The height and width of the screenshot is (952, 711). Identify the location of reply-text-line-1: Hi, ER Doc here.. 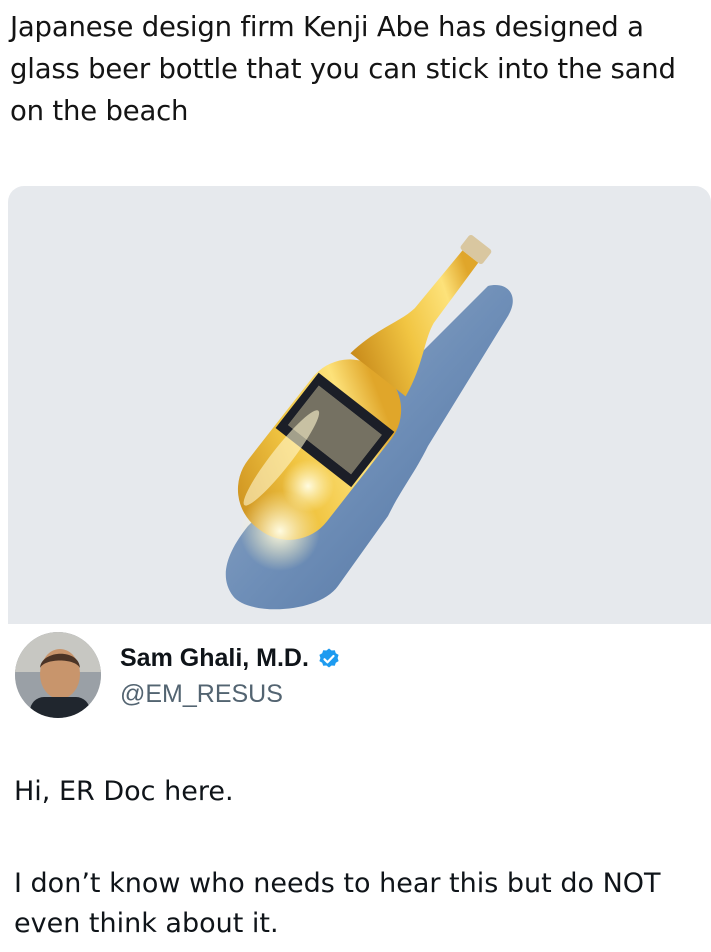
(124, 791).